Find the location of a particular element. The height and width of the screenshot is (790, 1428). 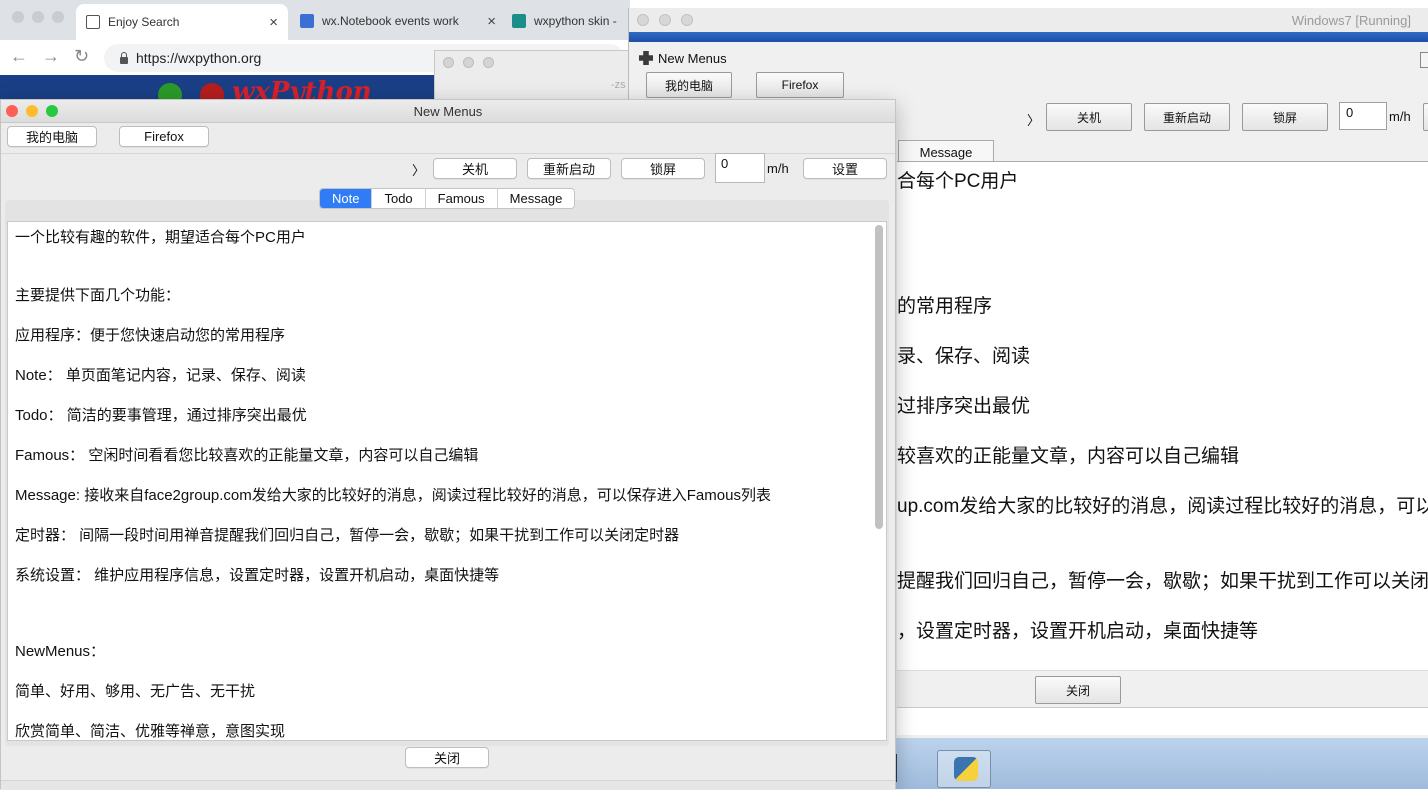

browser-minimize-light is located at coordinates (38, 17).